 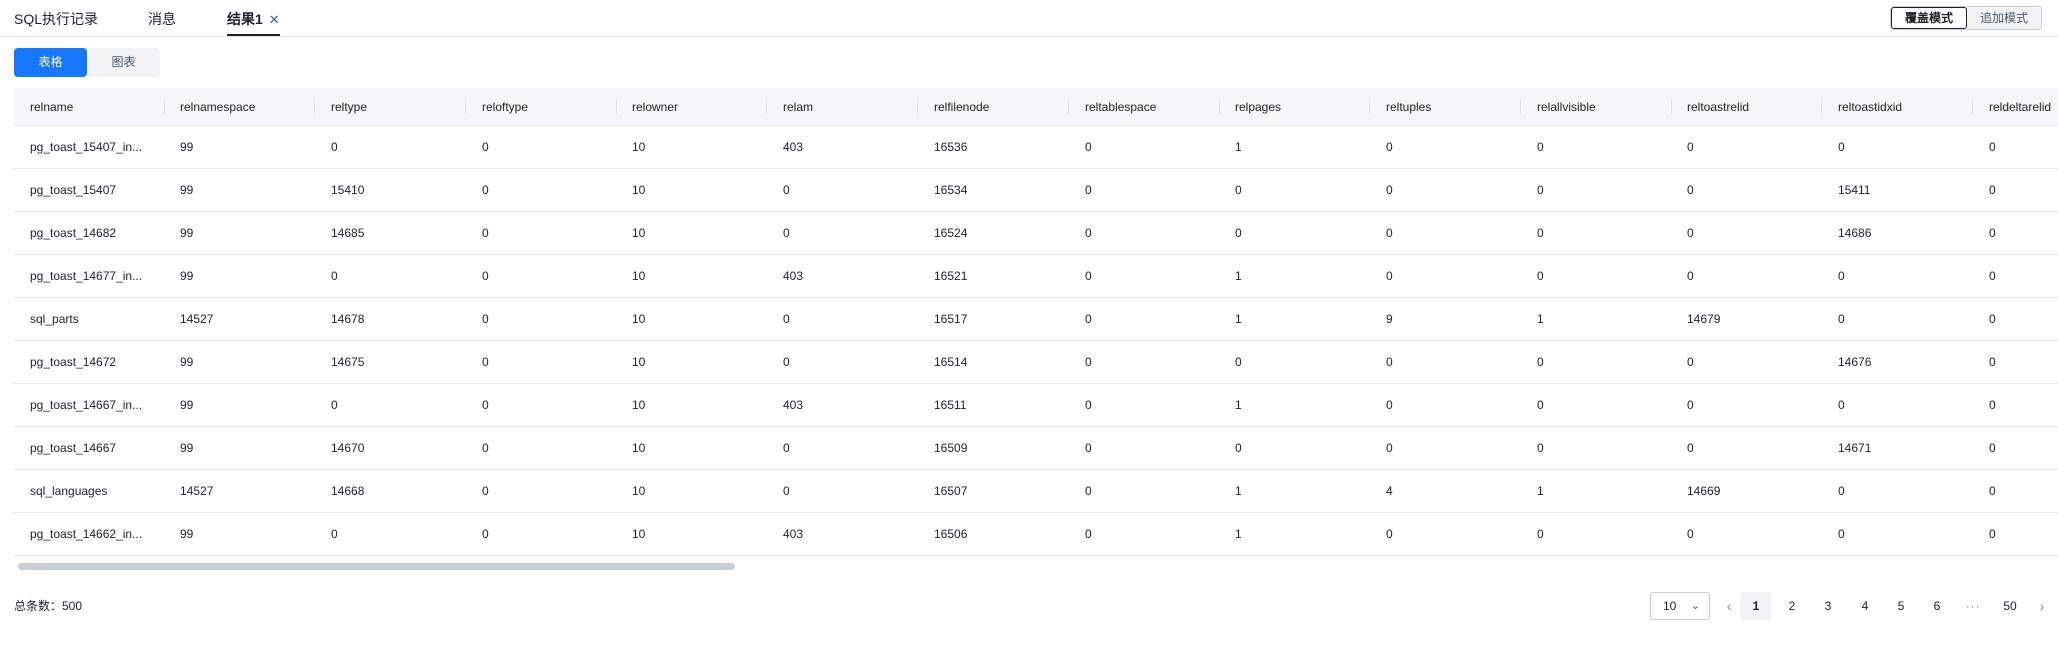 I want to click on table-cell: sql_parts, so click(x=89, y=319).